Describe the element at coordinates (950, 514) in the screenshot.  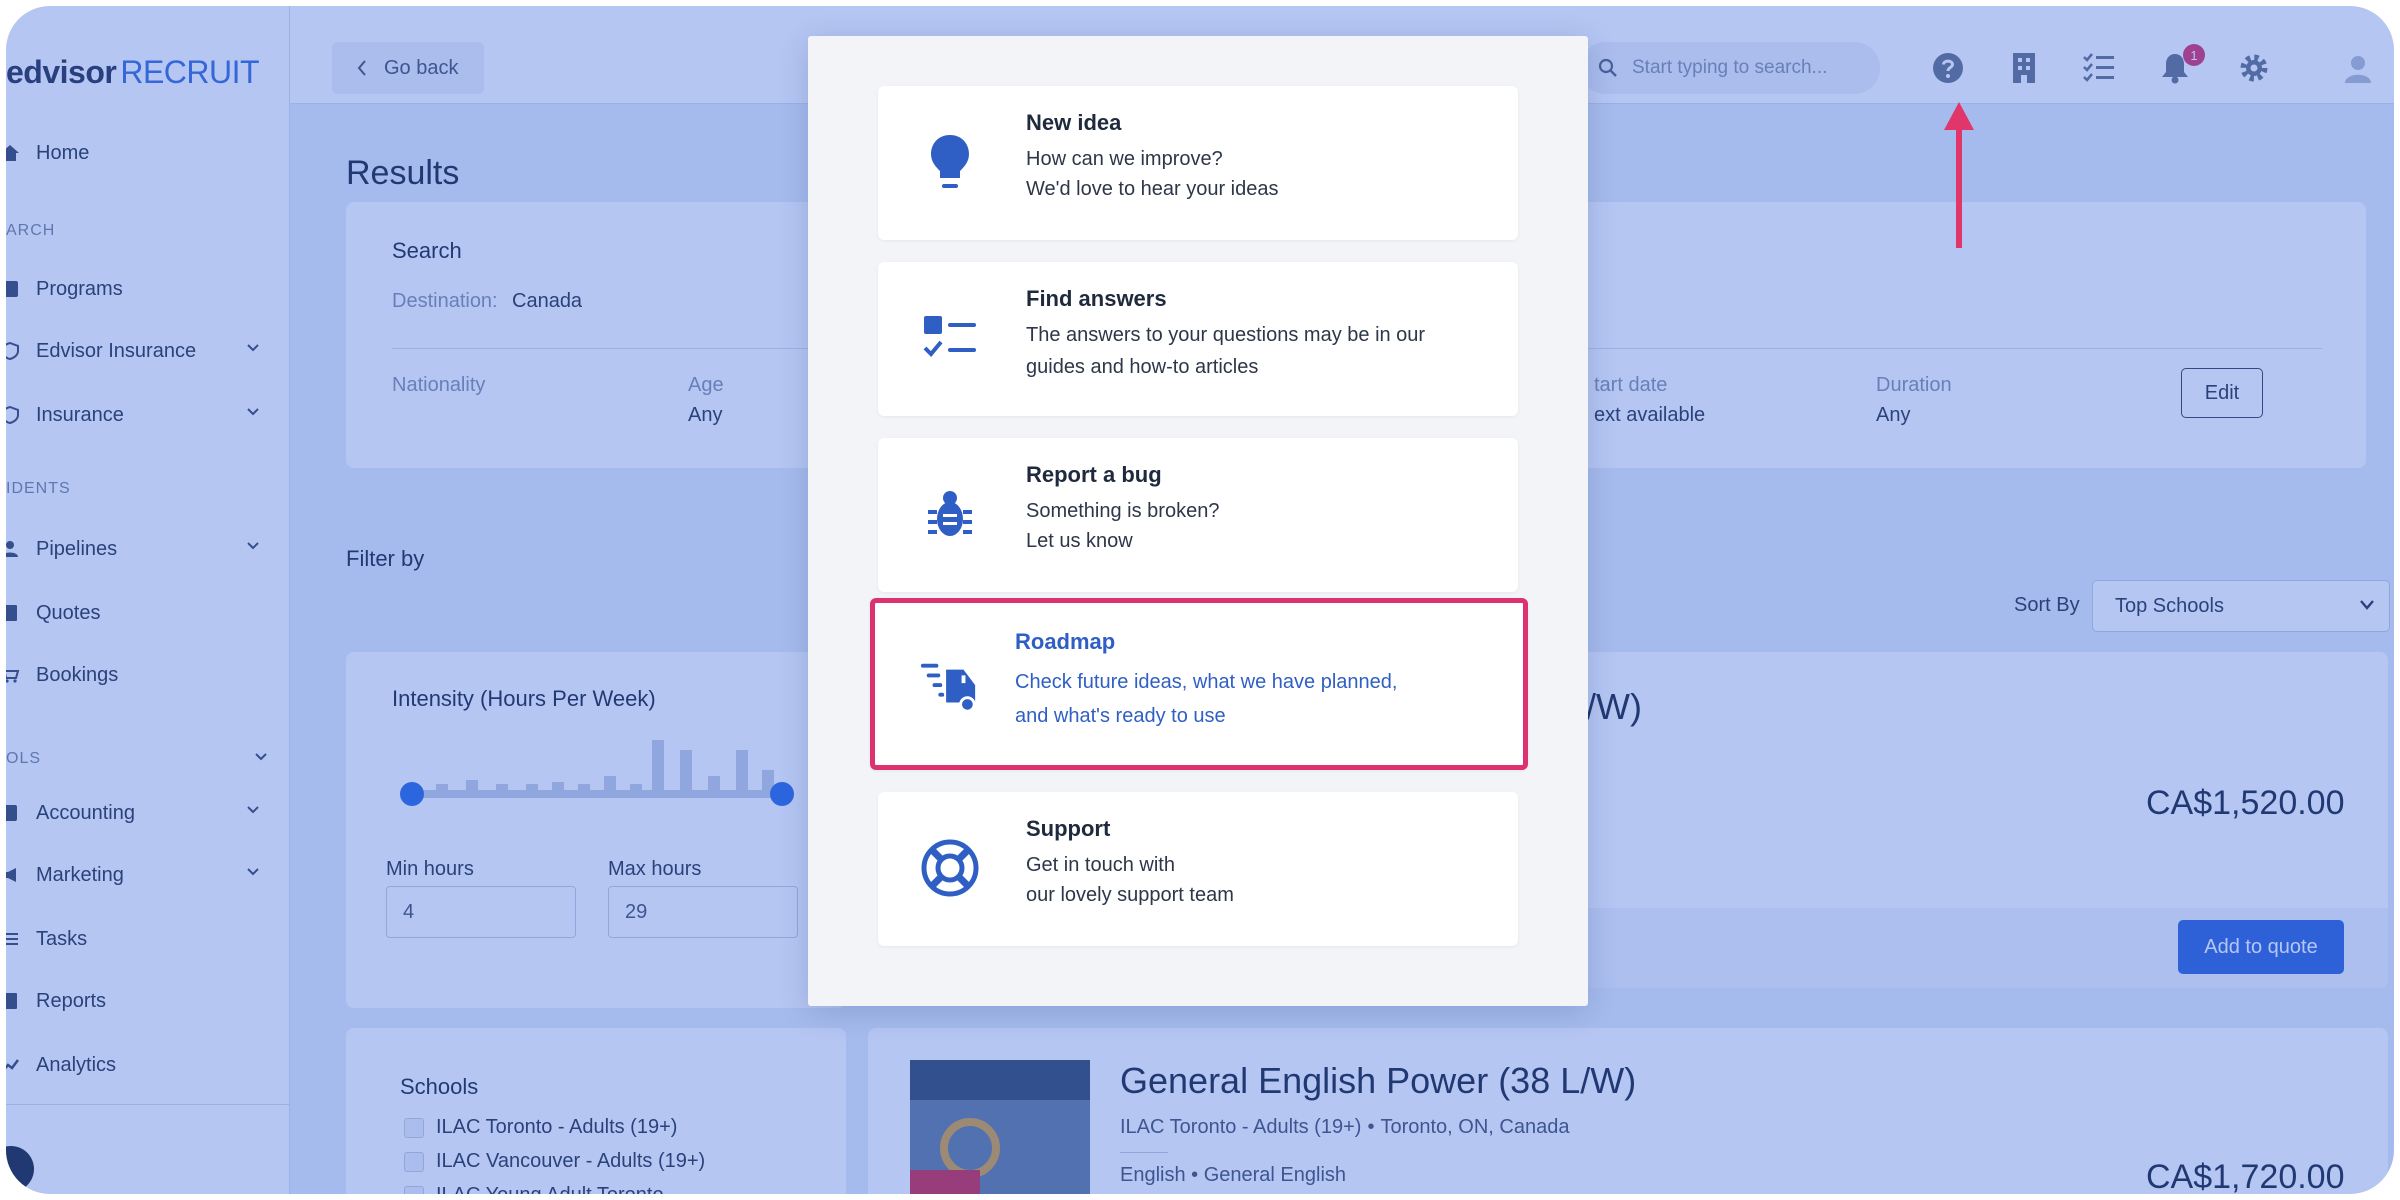
I see `bug-icon` at that location.